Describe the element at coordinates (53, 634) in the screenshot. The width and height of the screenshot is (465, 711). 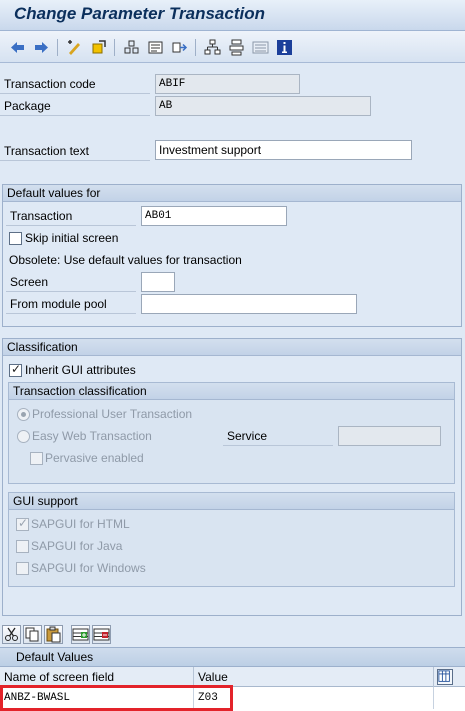
I see `paste-icon` at that location.